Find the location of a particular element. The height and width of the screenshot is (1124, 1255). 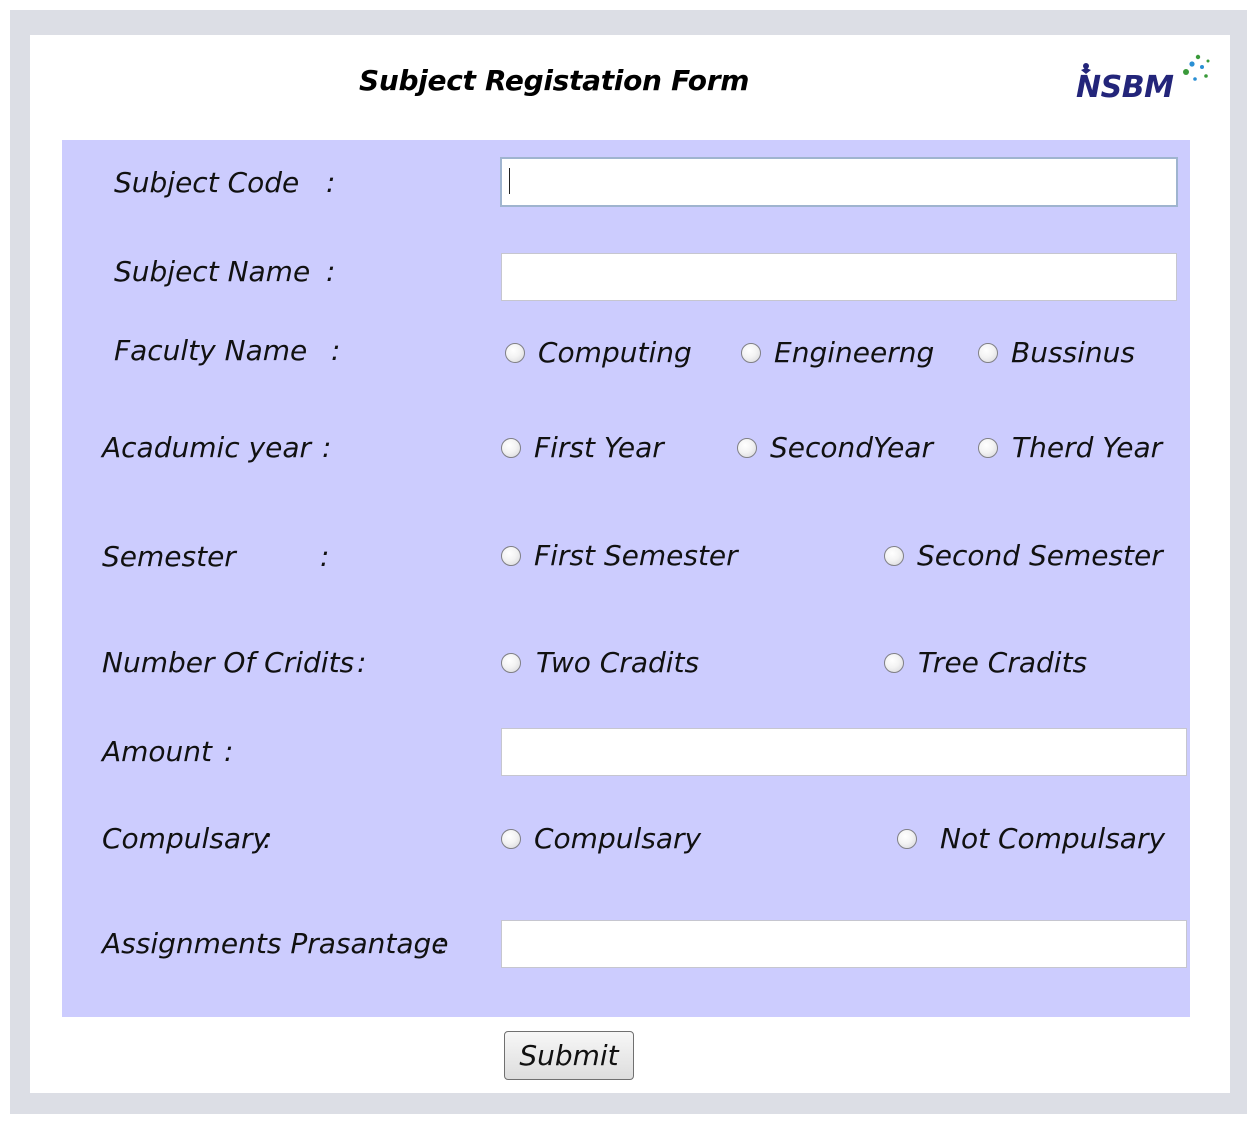

semester-colon: : is located at coordinates (325, 556).